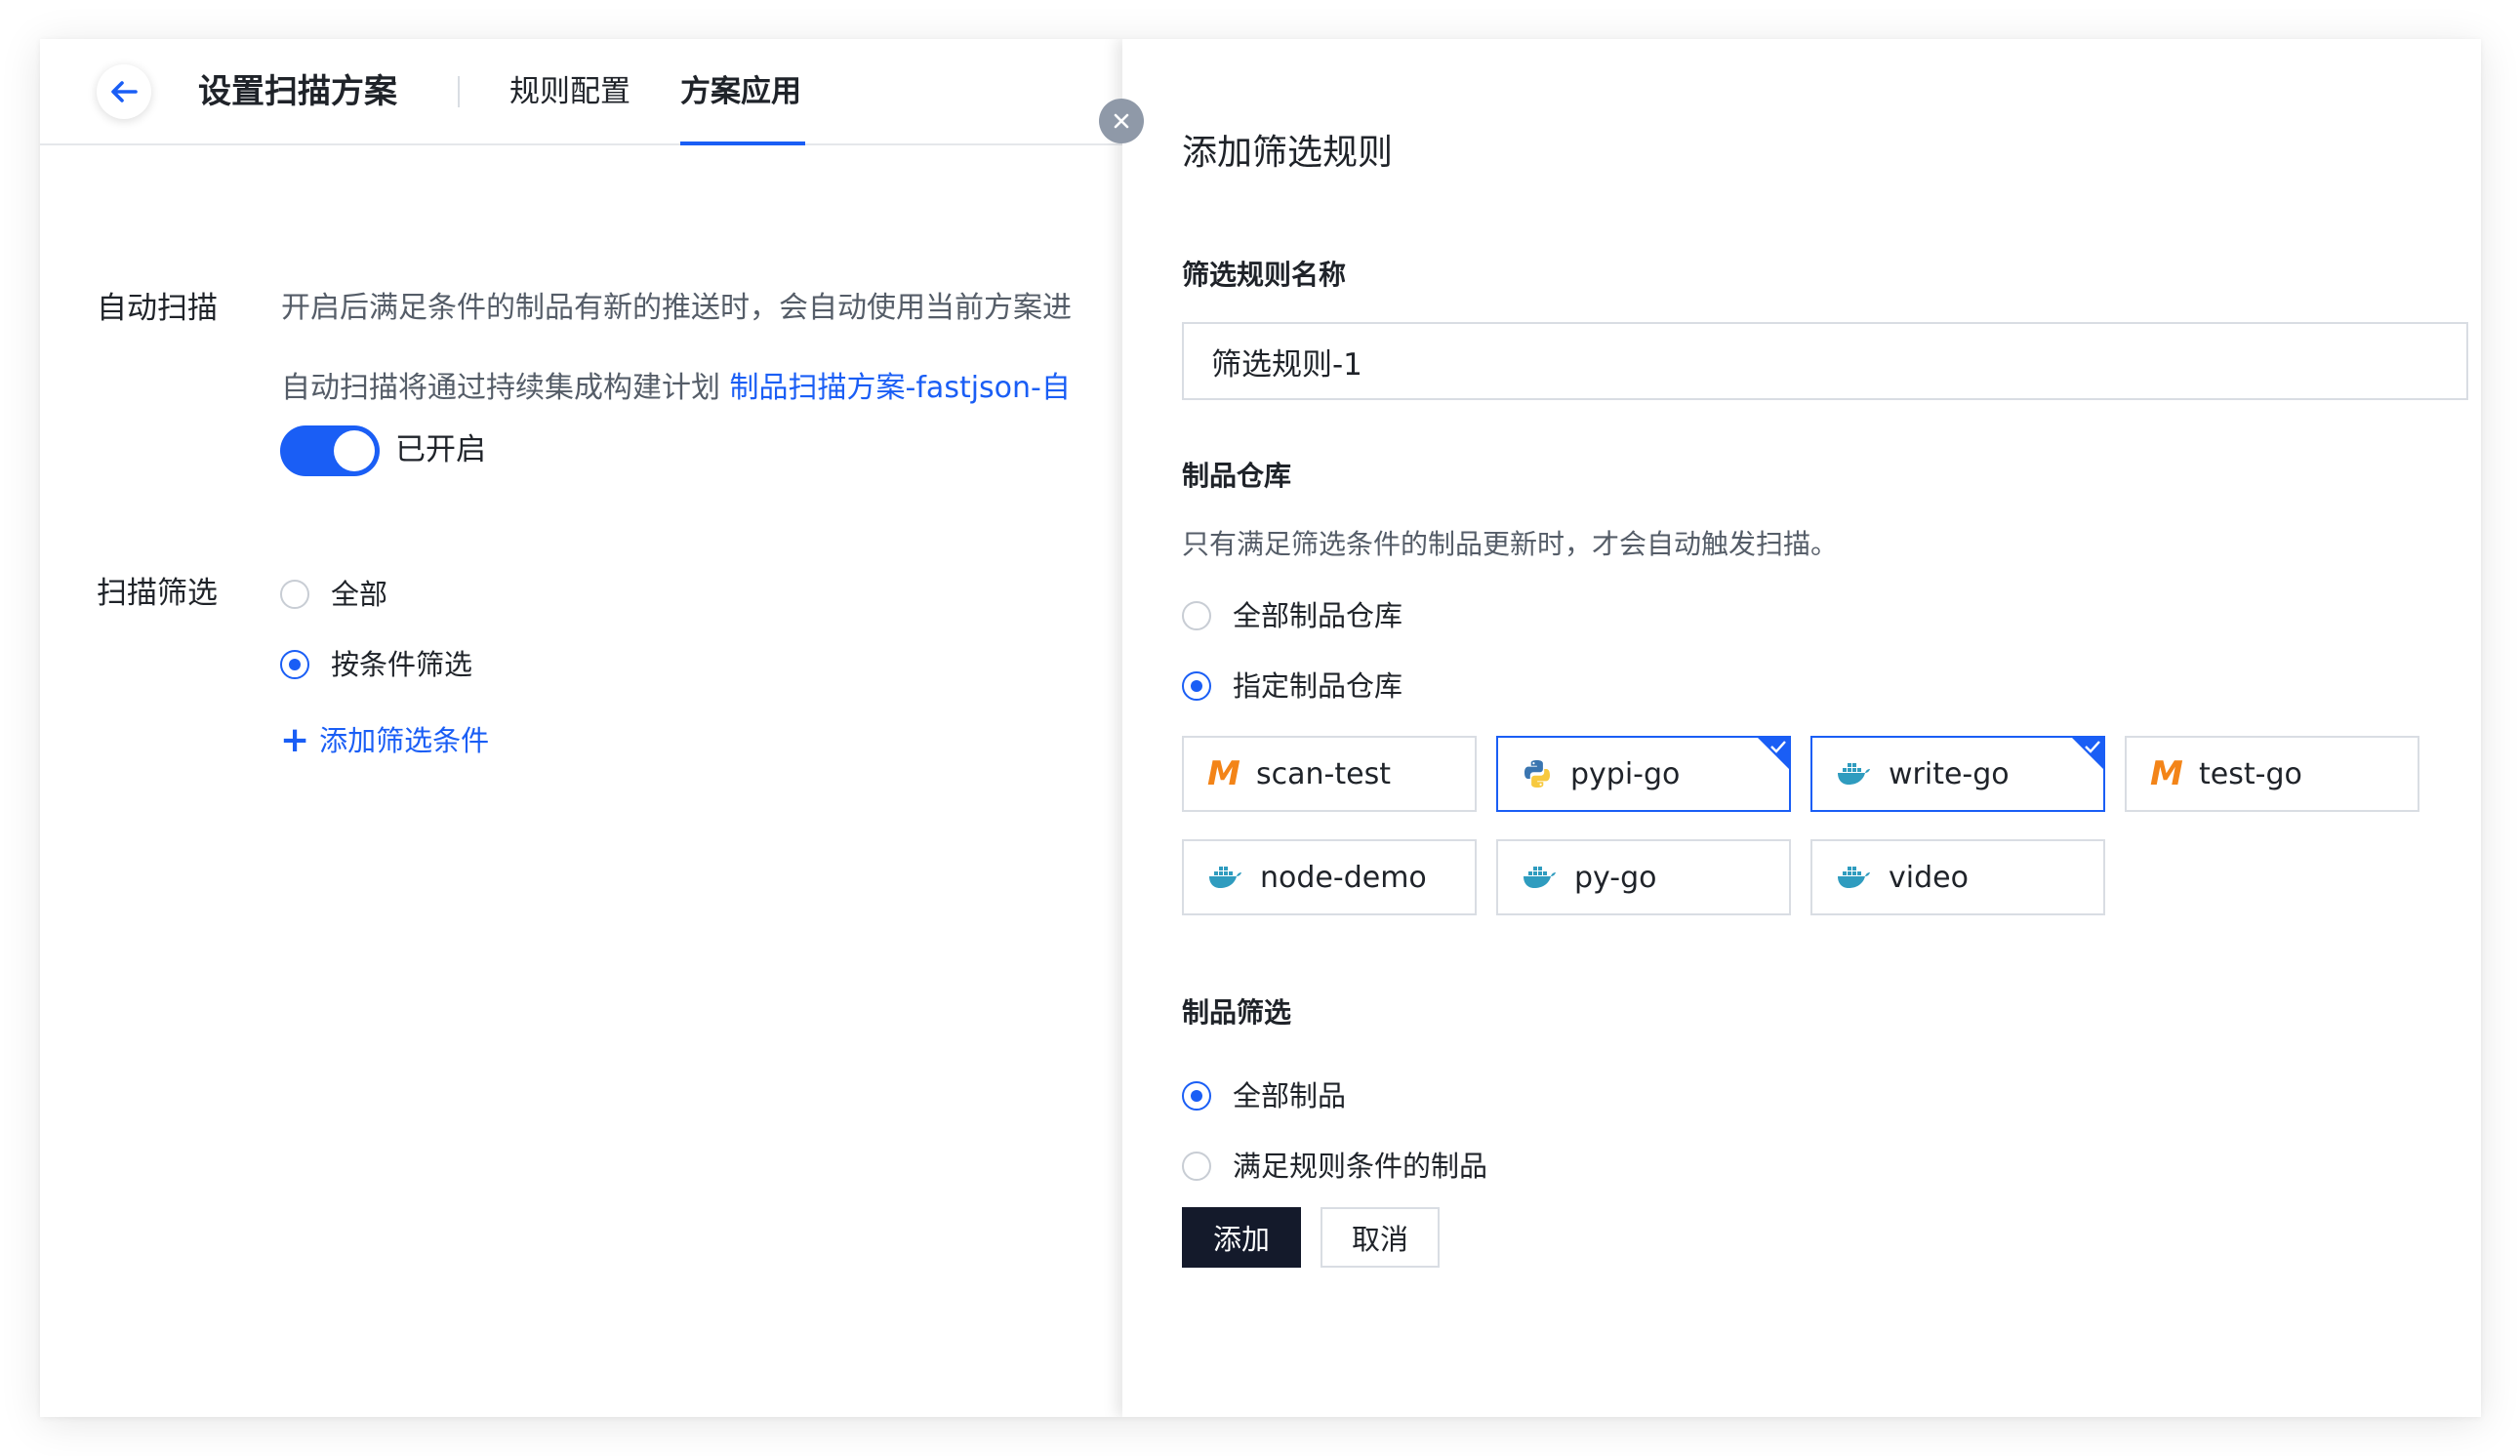 The image size is (2520, 1456). What do you see at coordinates (459, 91) in the screenshot?
I see `header-divider` at bounding box center [459, 91].